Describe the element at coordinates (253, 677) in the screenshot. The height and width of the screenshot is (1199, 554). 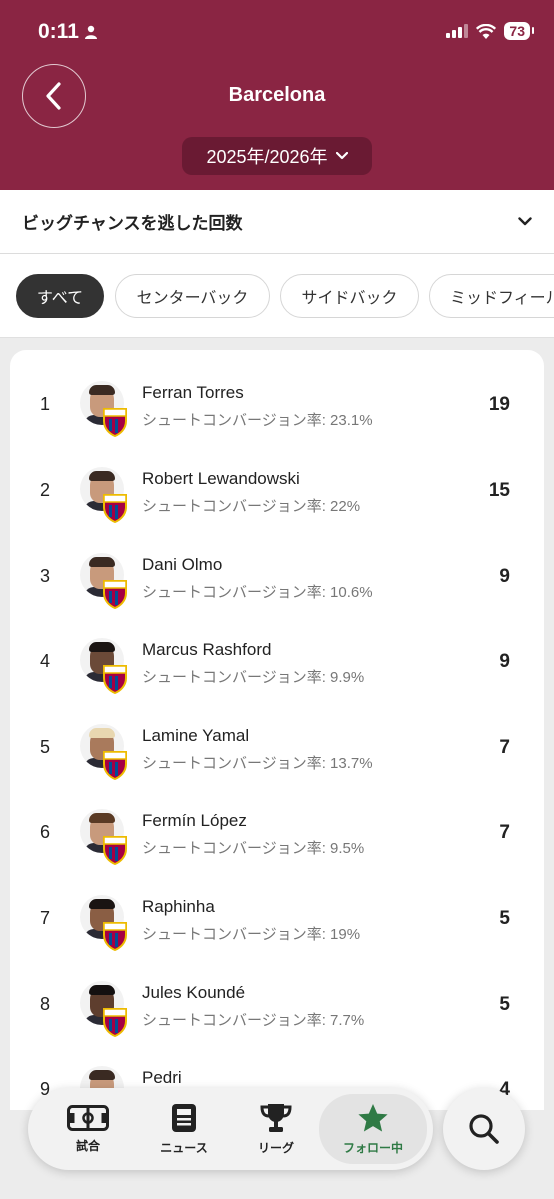
I see `player-stat-detail: シュートコンバージョン率: 9.9%` at that location.